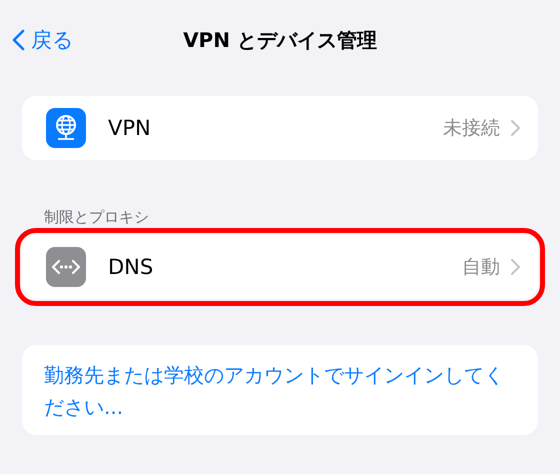  I want to click on row-label: VPN, so click(130, 128).